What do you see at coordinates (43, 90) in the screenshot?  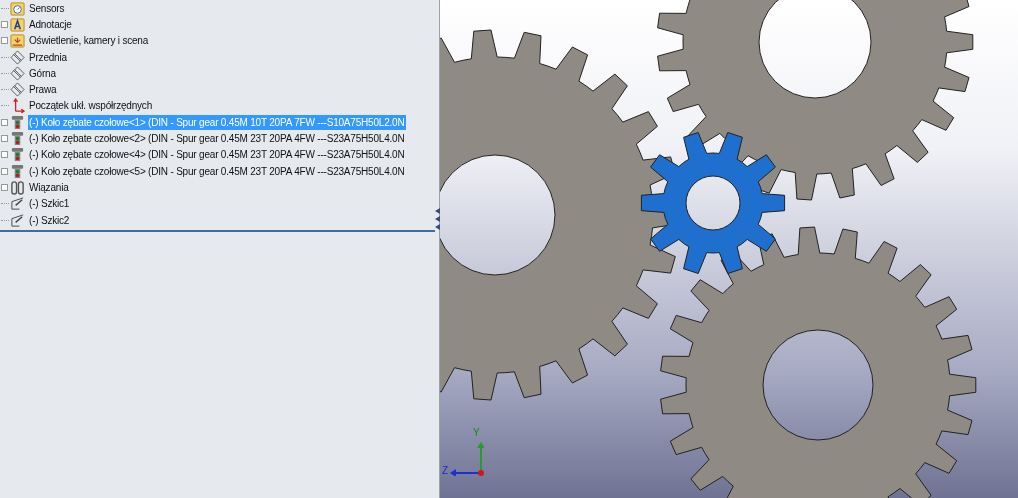 I see `tree-item: Prawa` at bounding box center [43, 90].